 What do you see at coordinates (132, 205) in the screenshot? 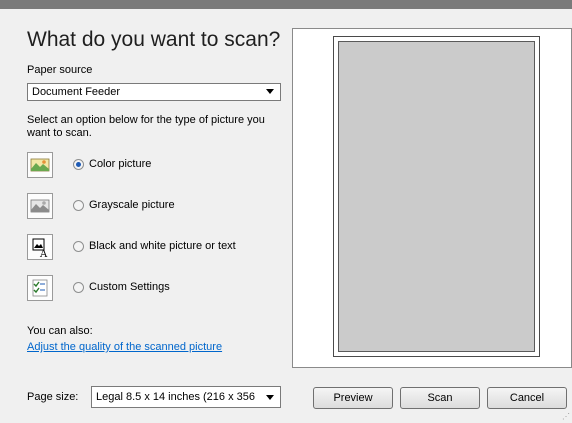
I see `grayscale-picture-label: Grayscale picture` at bounding box center [132, 205].